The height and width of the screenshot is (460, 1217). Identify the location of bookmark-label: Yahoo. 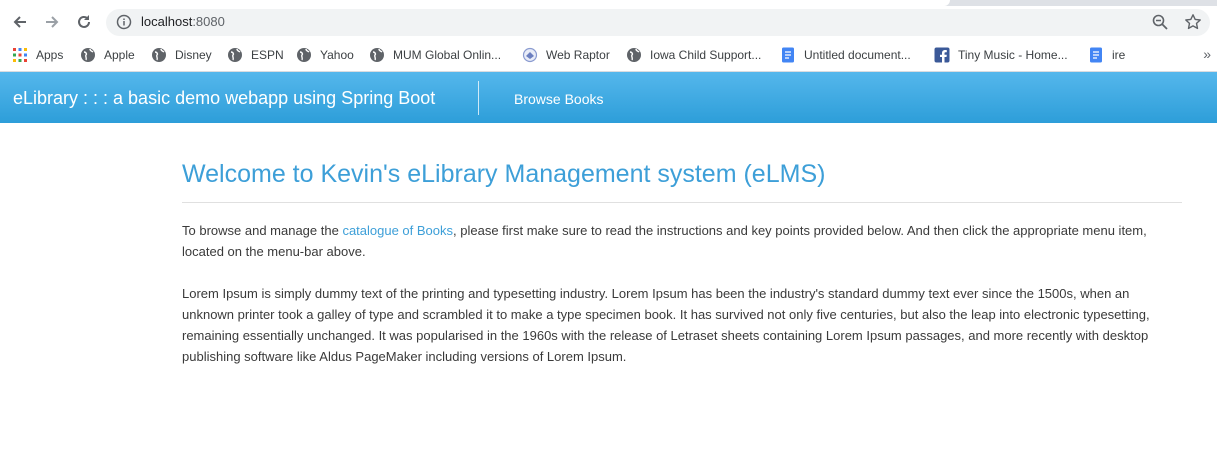
(337, 55).